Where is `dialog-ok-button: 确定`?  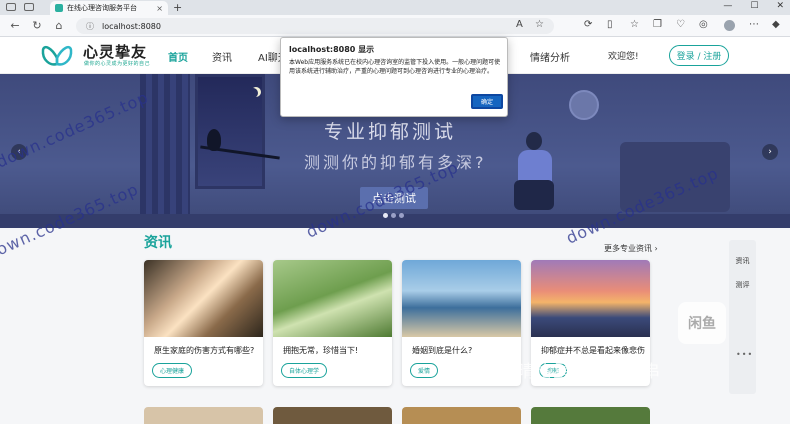
dialog-ok-button: 确定 is located at coordinates (487, 101).